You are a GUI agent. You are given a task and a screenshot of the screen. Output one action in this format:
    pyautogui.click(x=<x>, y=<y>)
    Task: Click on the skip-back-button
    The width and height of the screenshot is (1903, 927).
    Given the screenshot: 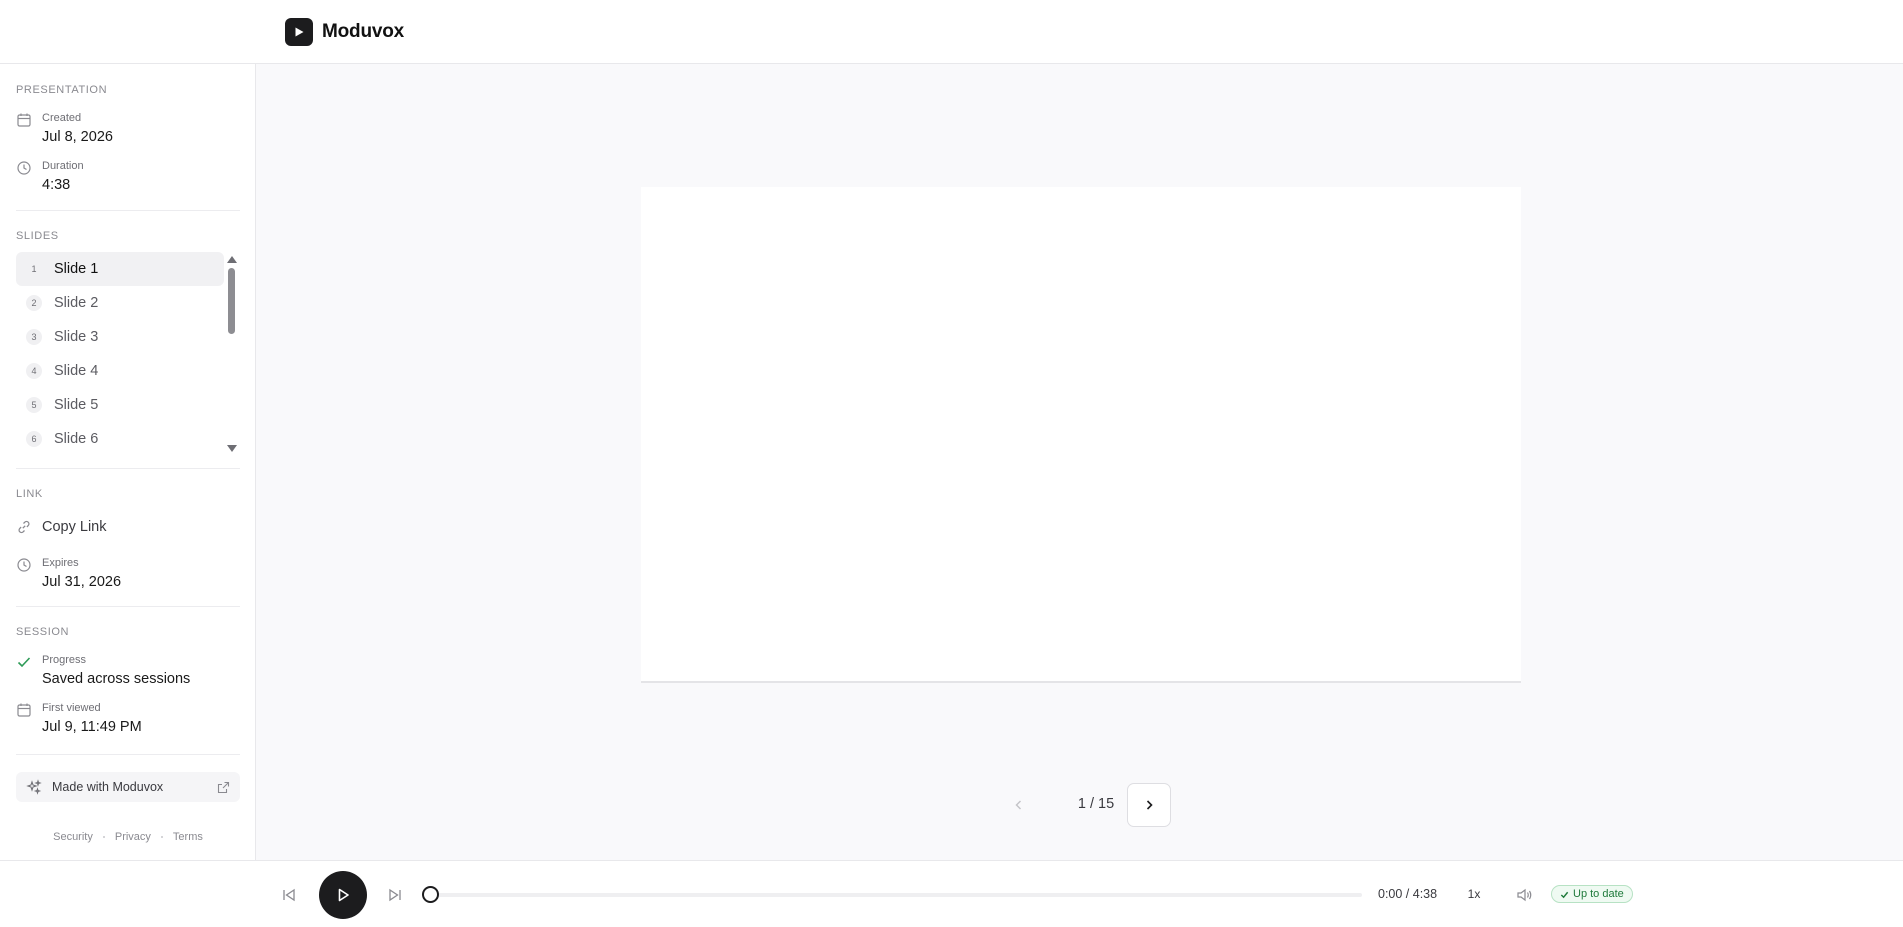 What is the action you would take?
    pyautogui.click(x=289, y=895)
    